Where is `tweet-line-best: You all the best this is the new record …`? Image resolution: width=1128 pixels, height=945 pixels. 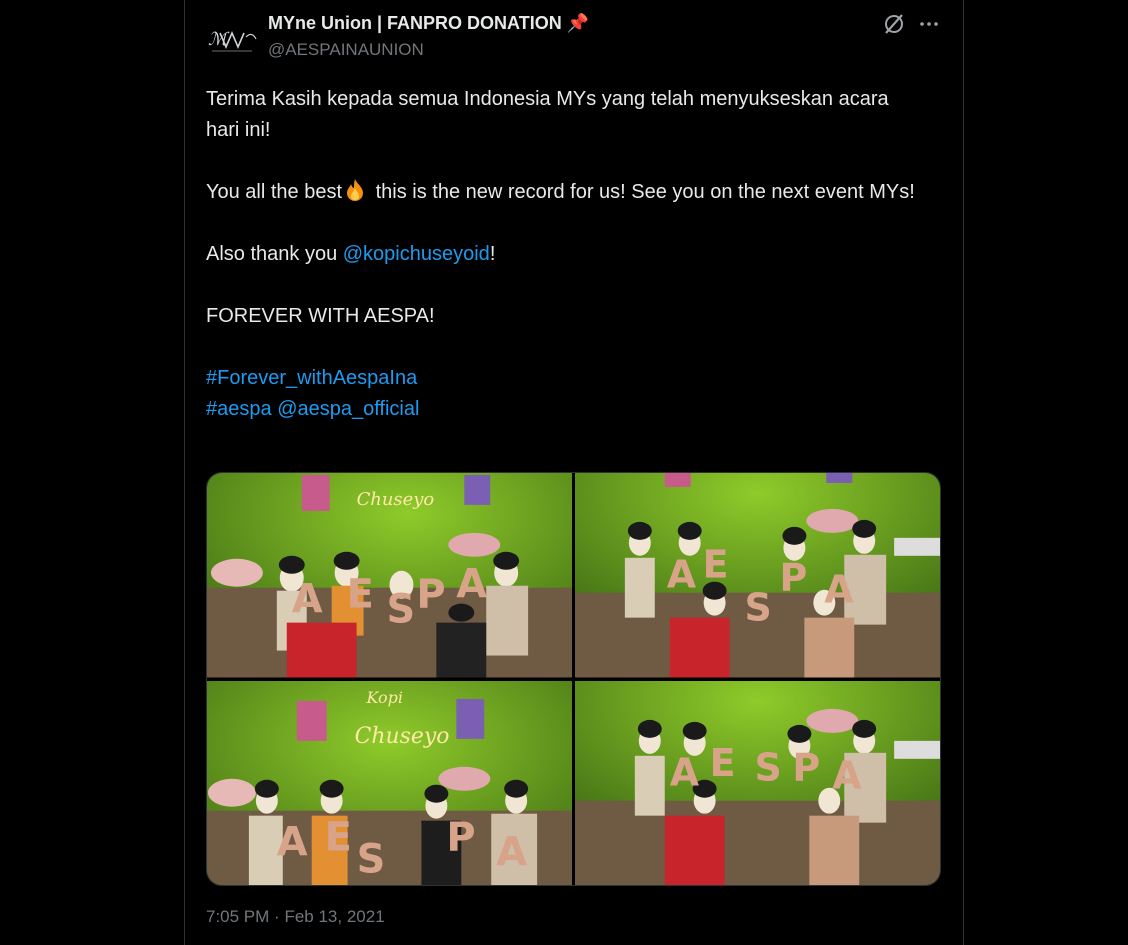
tweet-line-best: You all the best this is the new record … is located at coordinates (566, 192).